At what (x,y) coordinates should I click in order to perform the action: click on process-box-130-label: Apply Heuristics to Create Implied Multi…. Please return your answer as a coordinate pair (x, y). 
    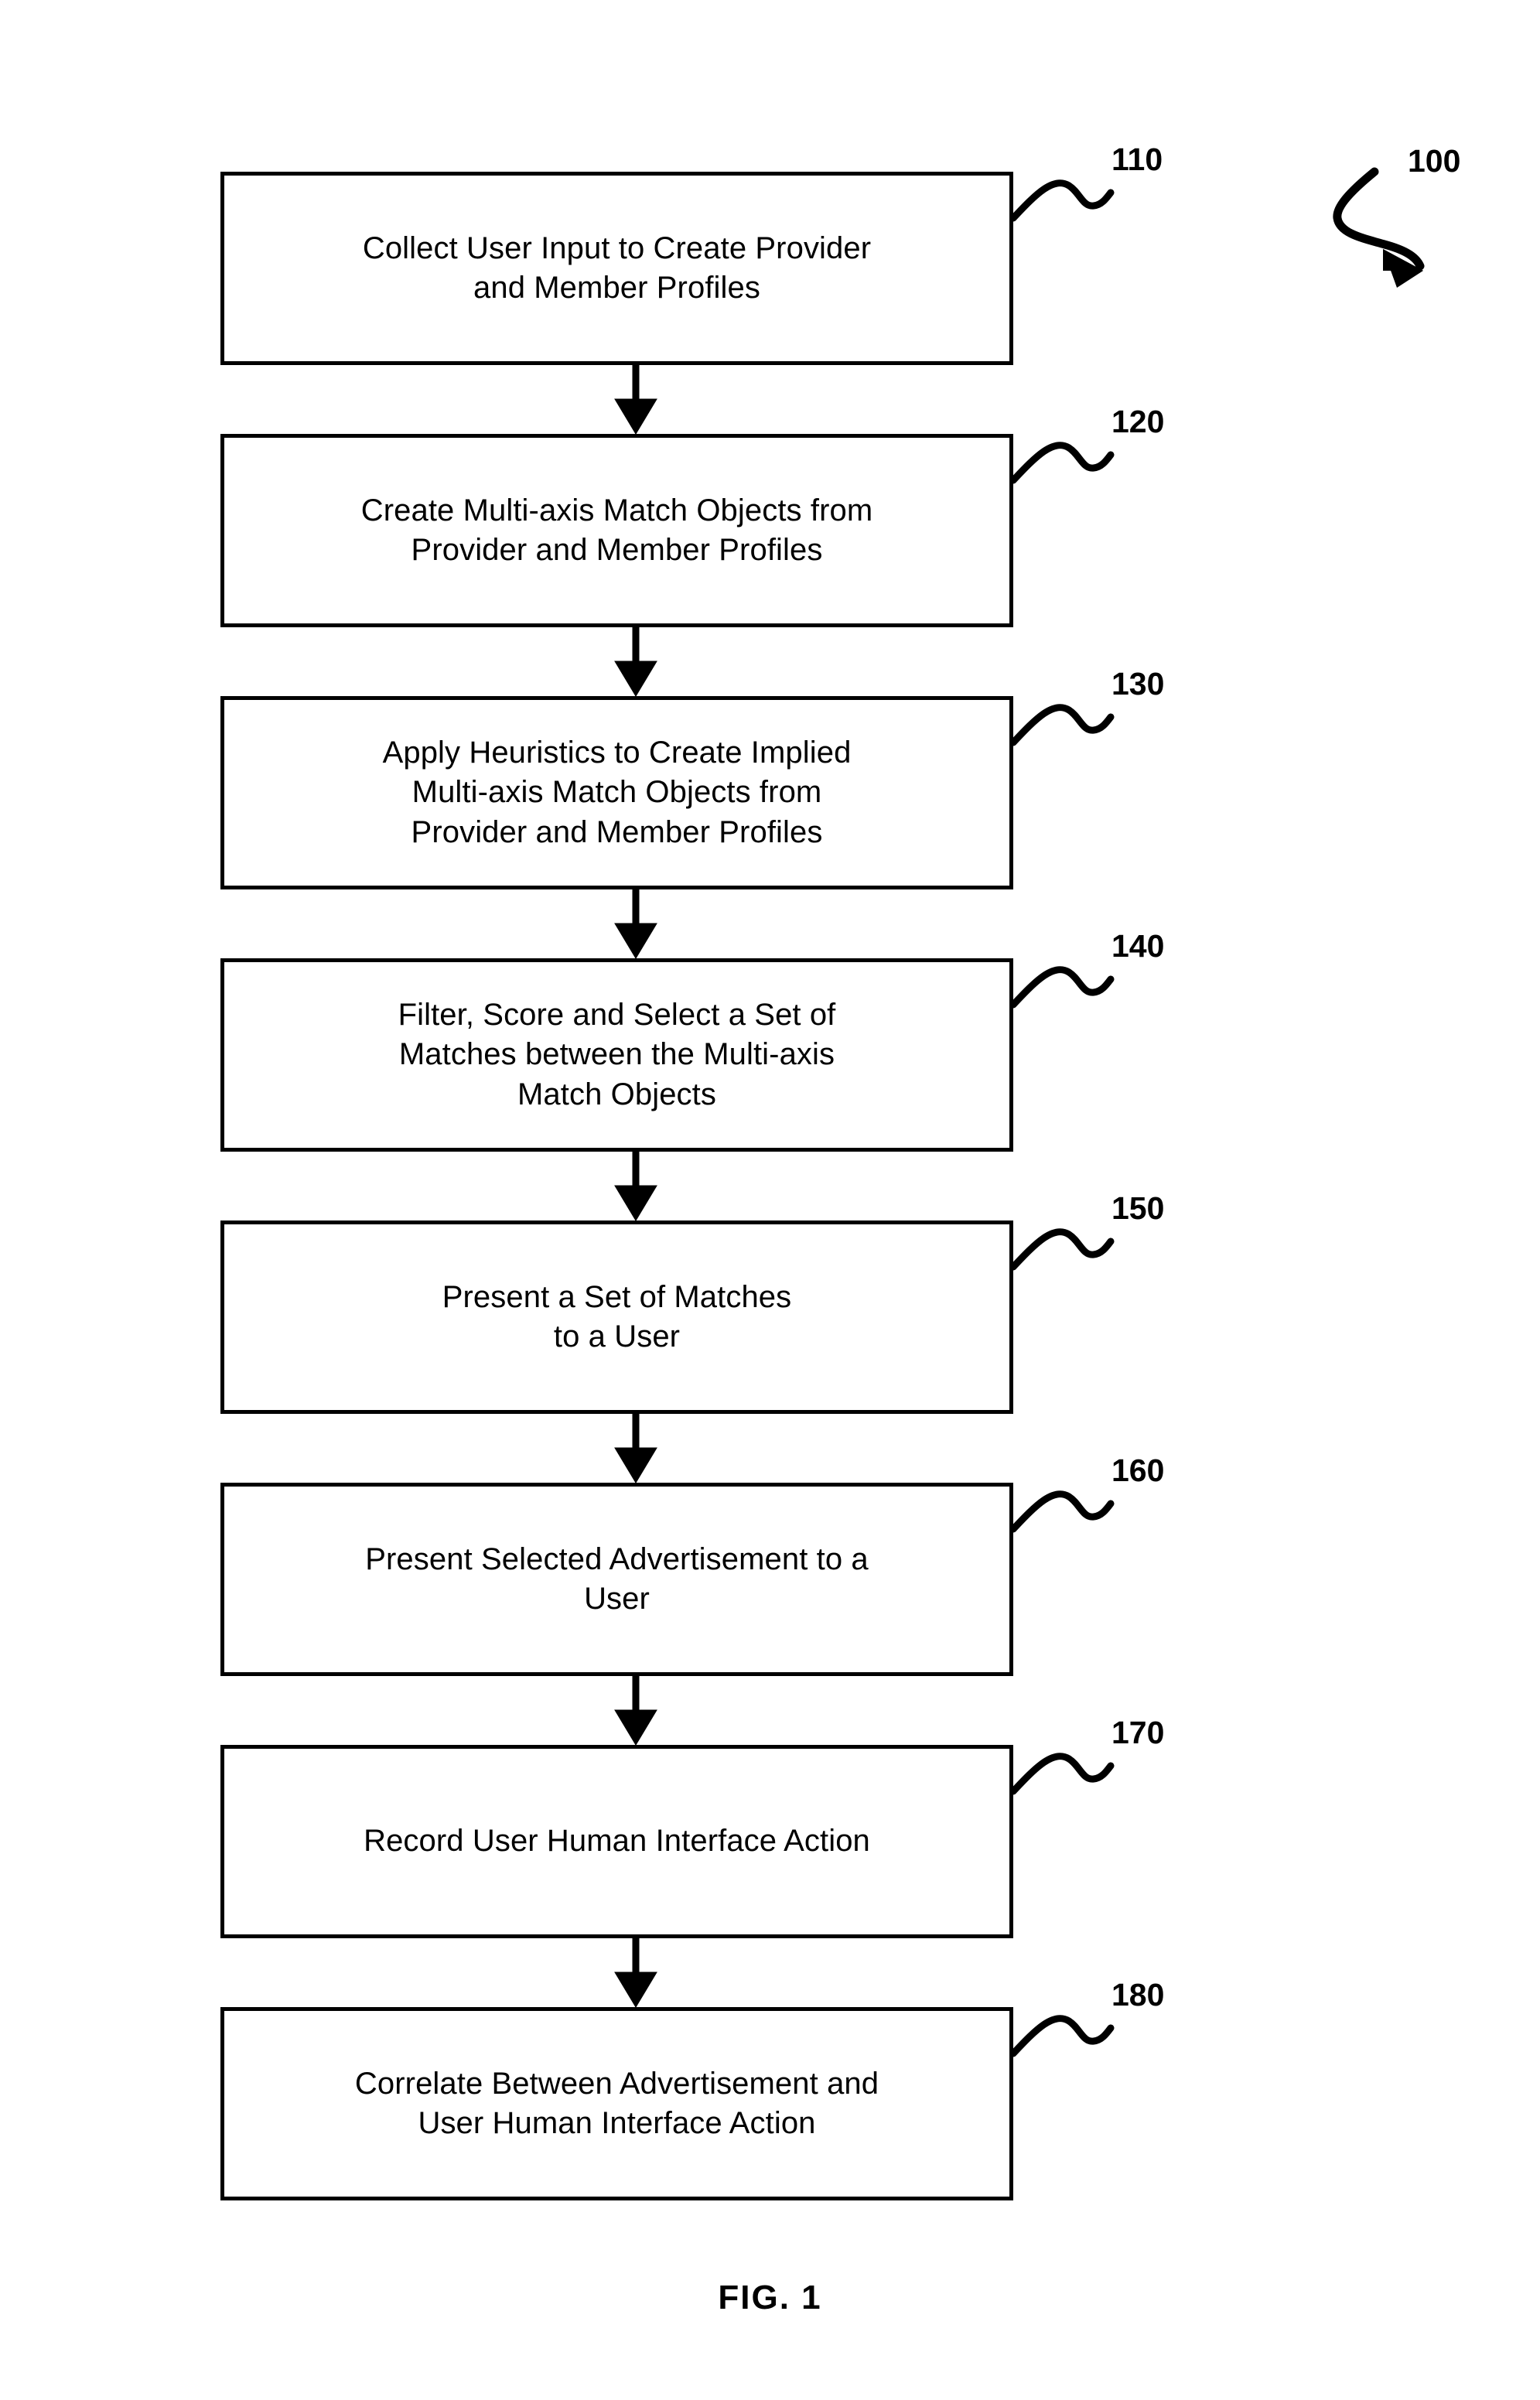
    Looking at the image, I should click on (617, 793).